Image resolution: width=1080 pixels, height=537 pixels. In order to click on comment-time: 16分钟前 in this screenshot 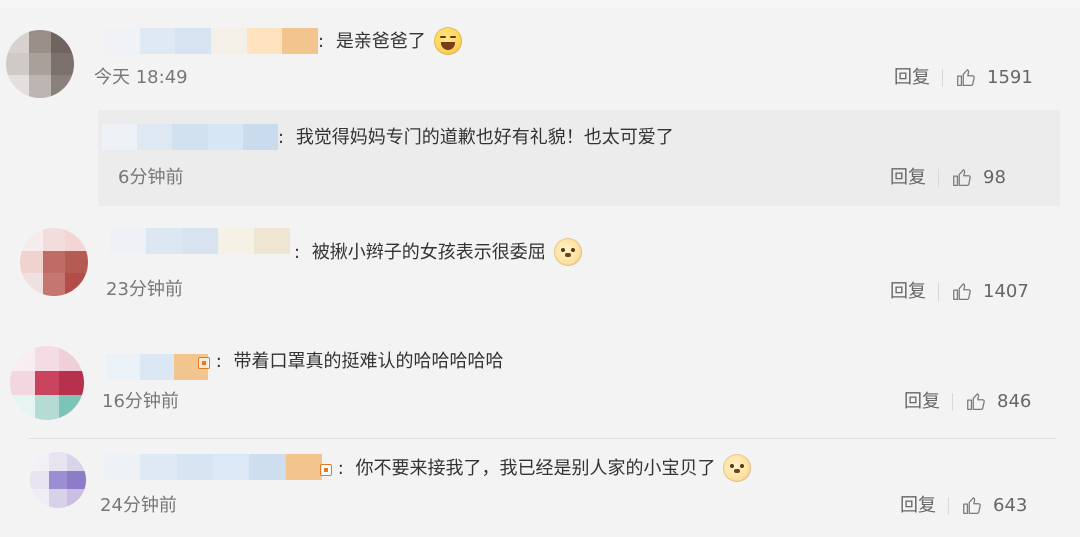, I will do `click(140, 401)`.